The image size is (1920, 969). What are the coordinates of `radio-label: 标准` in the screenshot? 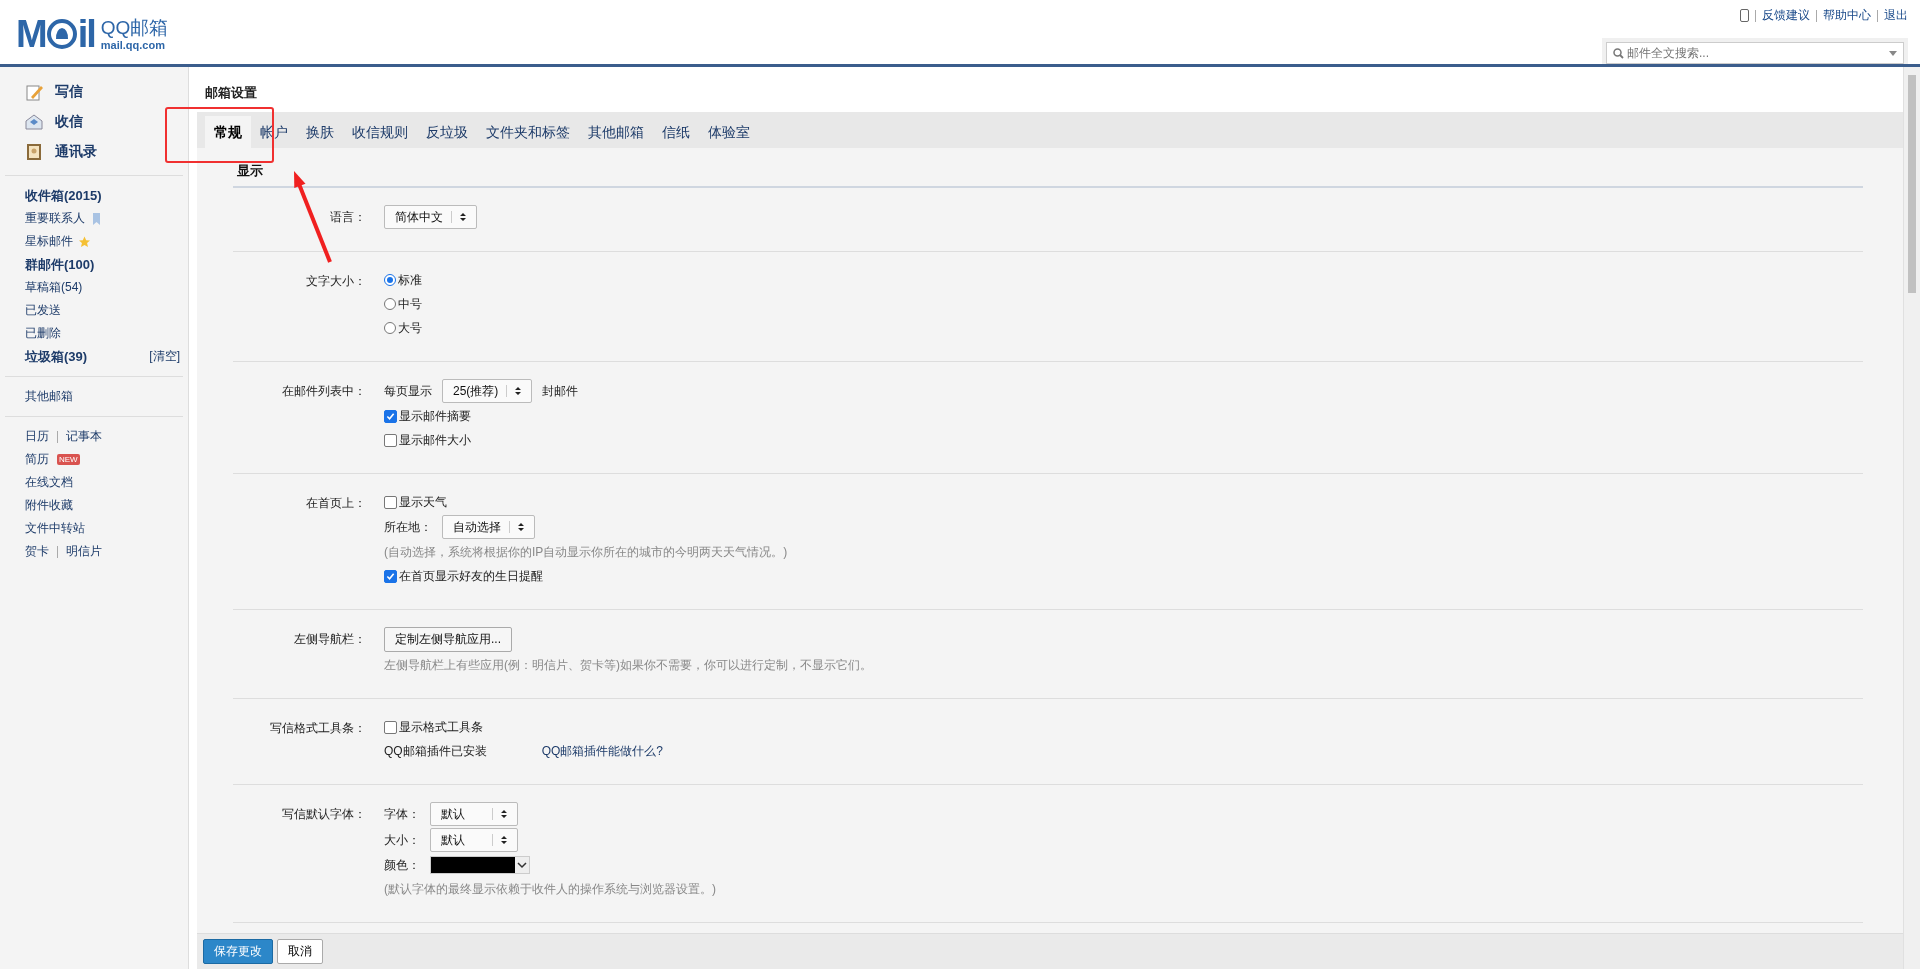 It's located at (410, 280).